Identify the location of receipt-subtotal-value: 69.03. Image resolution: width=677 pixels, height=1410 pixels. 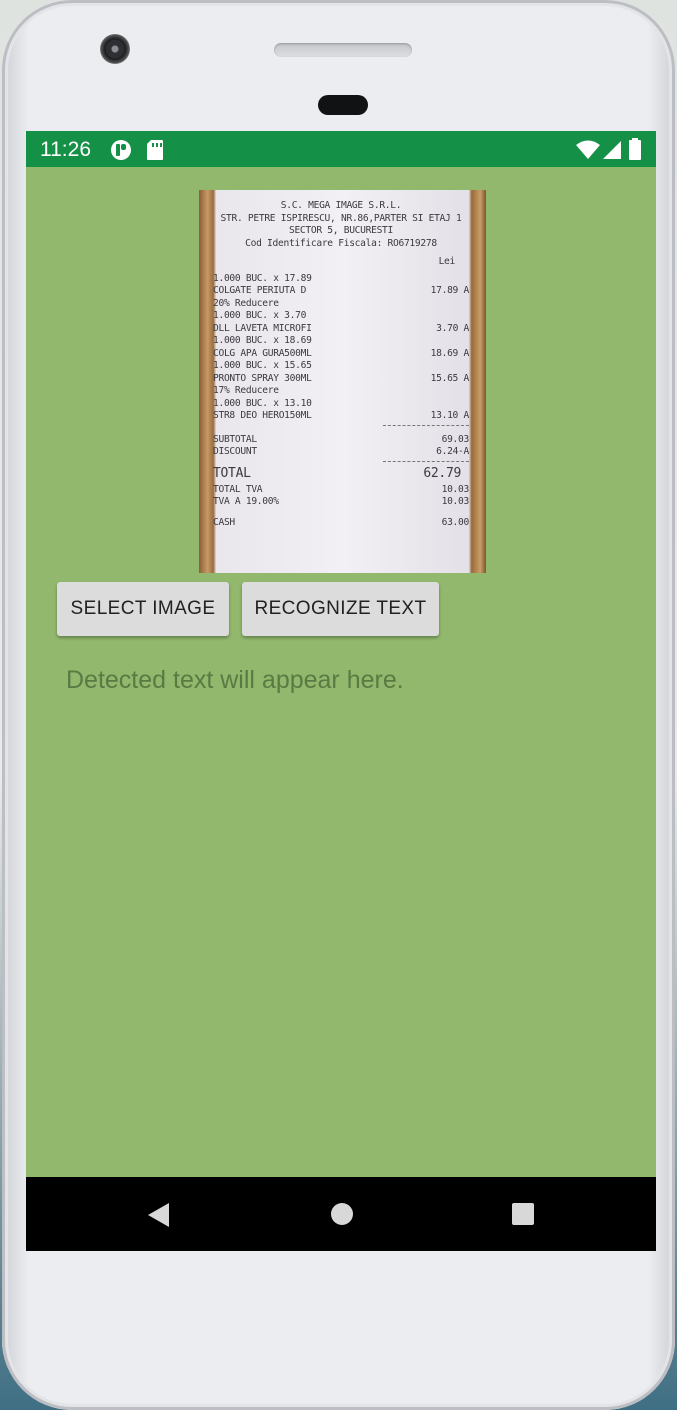
(455, 439).